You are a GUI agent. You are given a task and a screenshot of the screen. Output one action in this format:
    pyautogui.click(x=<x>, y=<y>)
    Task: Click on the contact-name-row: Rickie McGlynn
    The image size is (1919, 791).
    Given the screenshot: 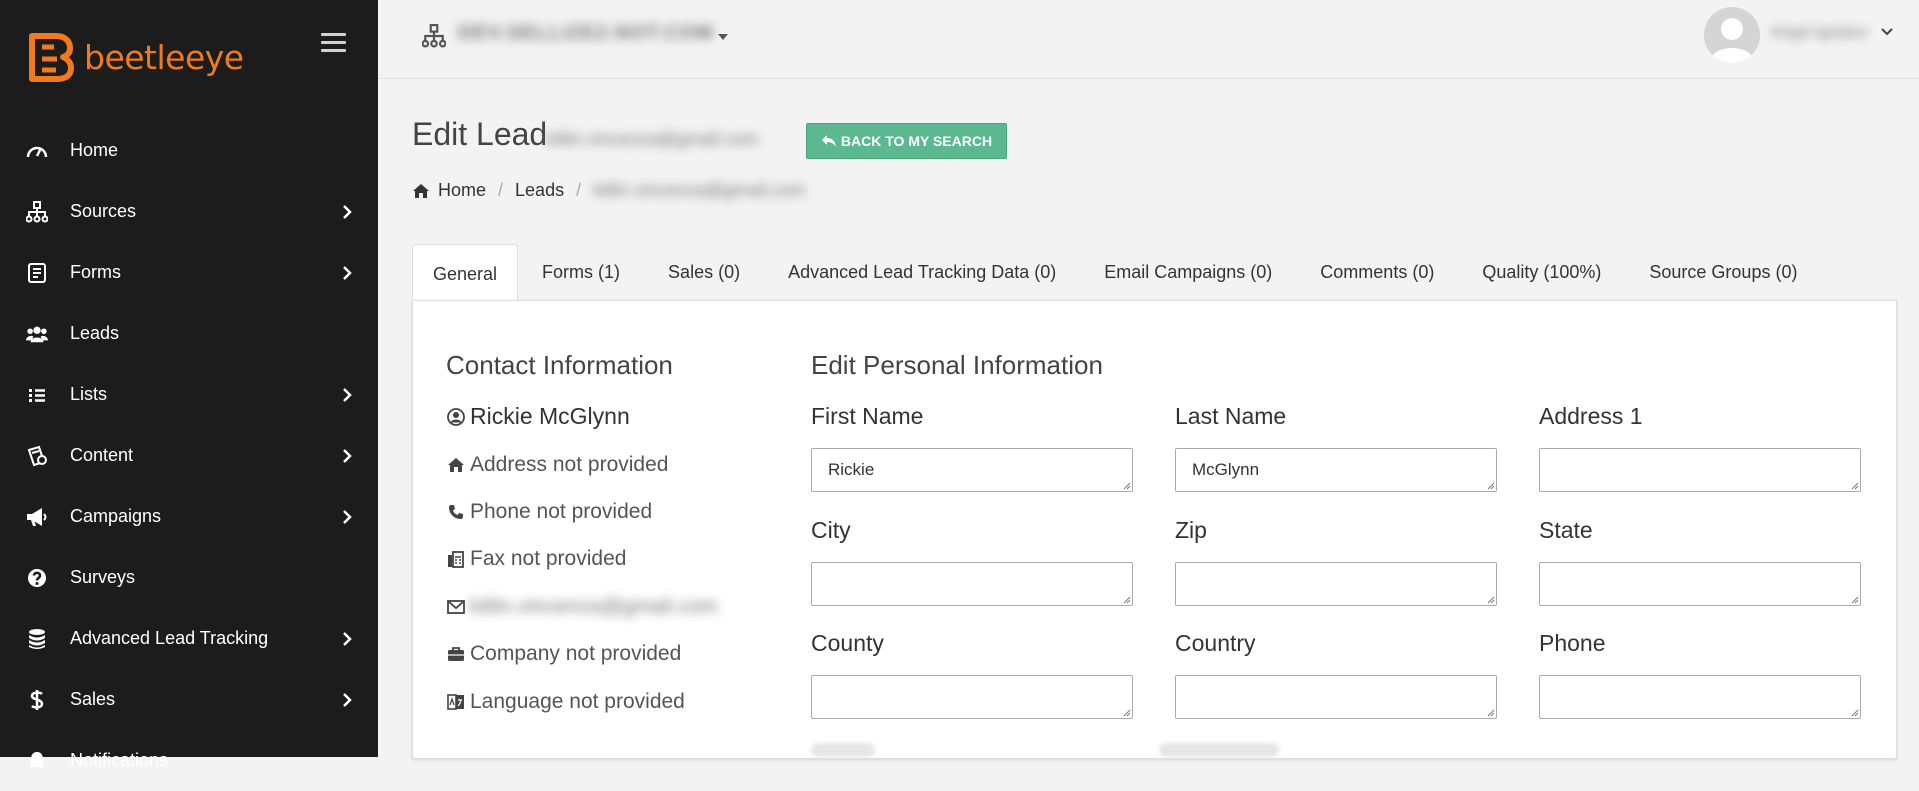 What is the action you would take?
    pyautogui.click(x=538, y=416)
    